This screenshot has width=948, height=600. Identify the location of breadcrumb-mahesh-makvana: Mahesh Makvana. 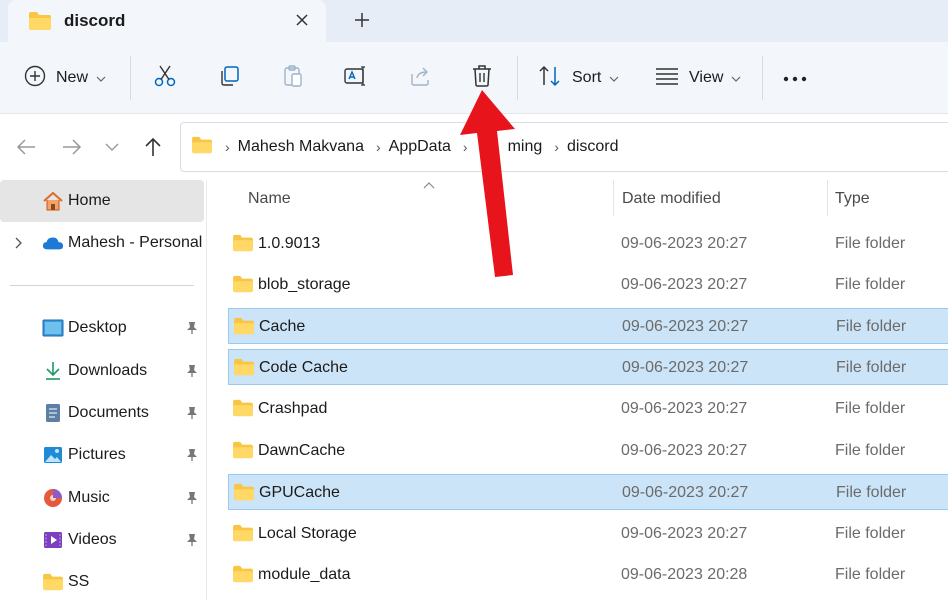
(301, 147).